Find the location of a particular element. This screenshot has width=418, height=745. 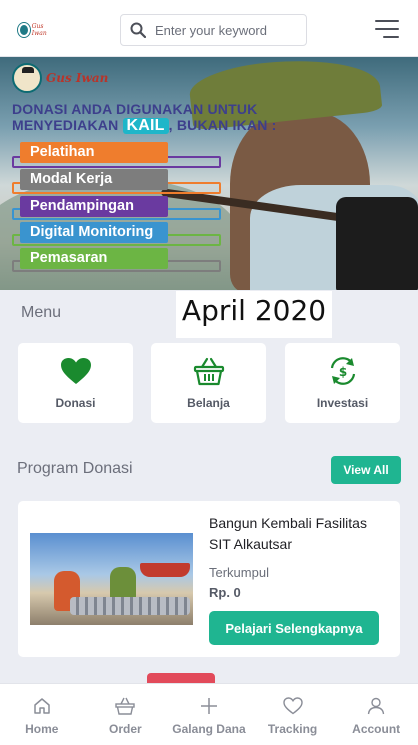

investment-icon: $ is located at coordinates (343, 371).